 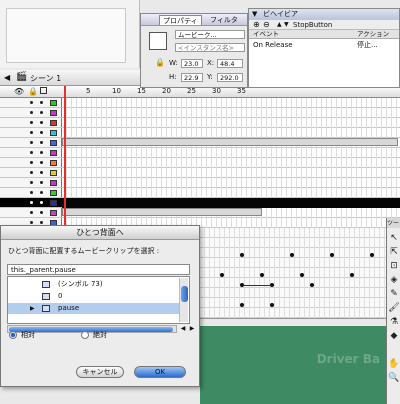 What do you see at coordinates (231, 203) in the screenshot?
I see `selected-layer-frames` at bounding box center [231, 203].